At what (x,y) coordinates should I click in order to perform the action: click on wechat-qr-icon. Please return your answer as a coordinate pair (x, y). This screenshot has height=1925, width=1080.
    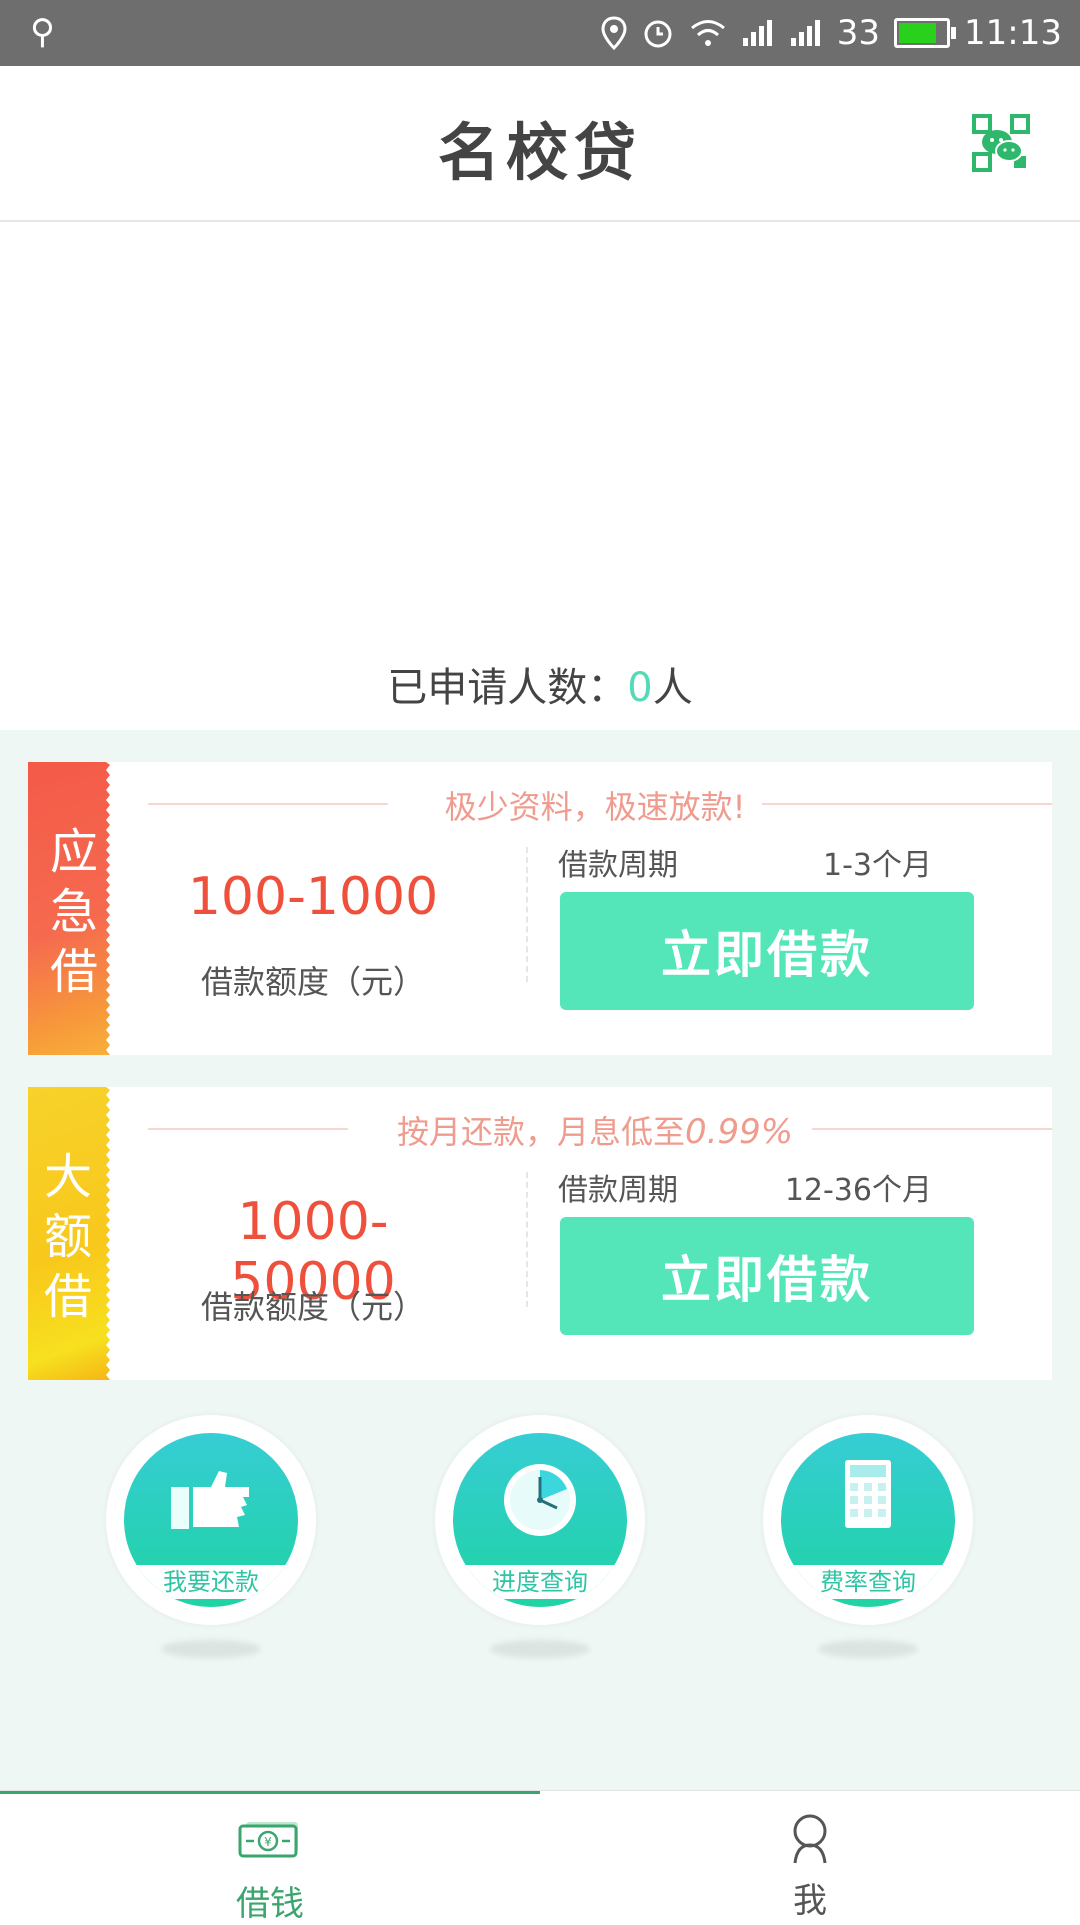
    Looking at the image, I should click on (1001, 143).